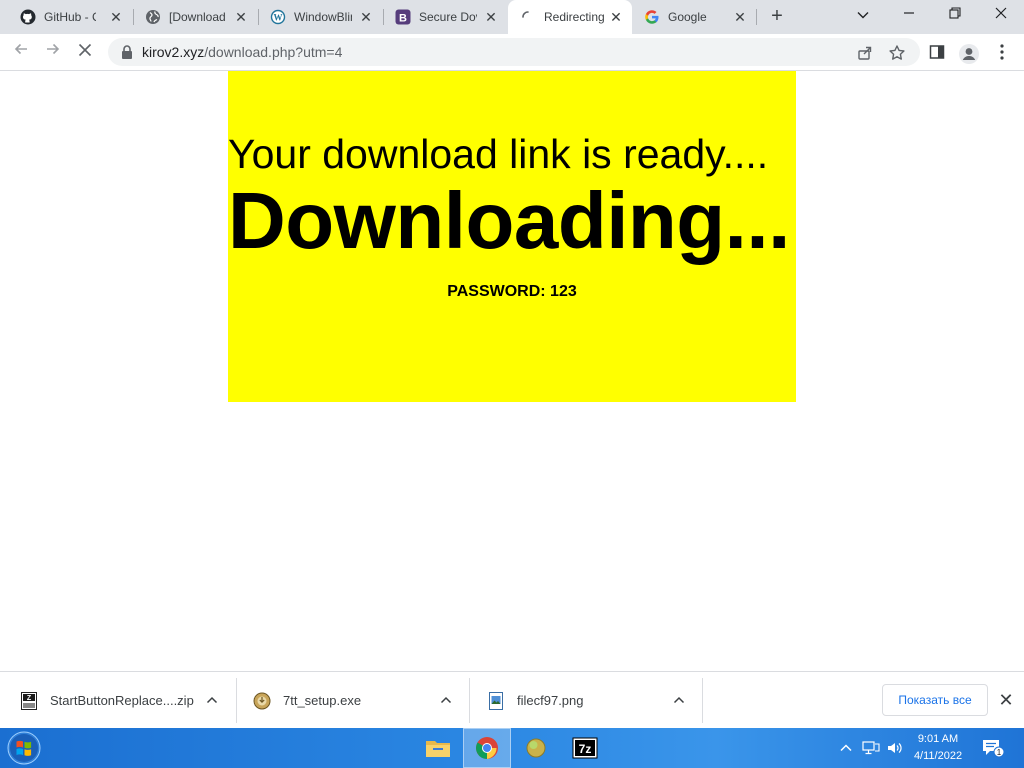  I want to click on notification-center-icon: 1, so click(993, 748).